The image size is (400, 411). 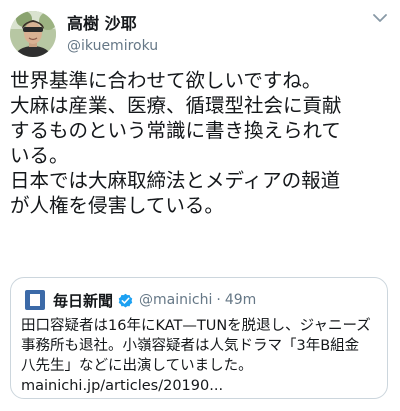 I want to click on quoted-author-handle: @mainichi, so click(x=176, y=300).